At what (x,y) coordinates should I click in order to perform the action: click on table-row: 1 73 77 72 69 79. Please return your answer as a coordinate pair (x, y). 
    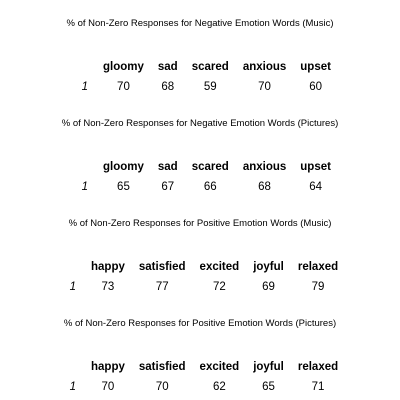
    Looking at the image, I should click on (205, 287).